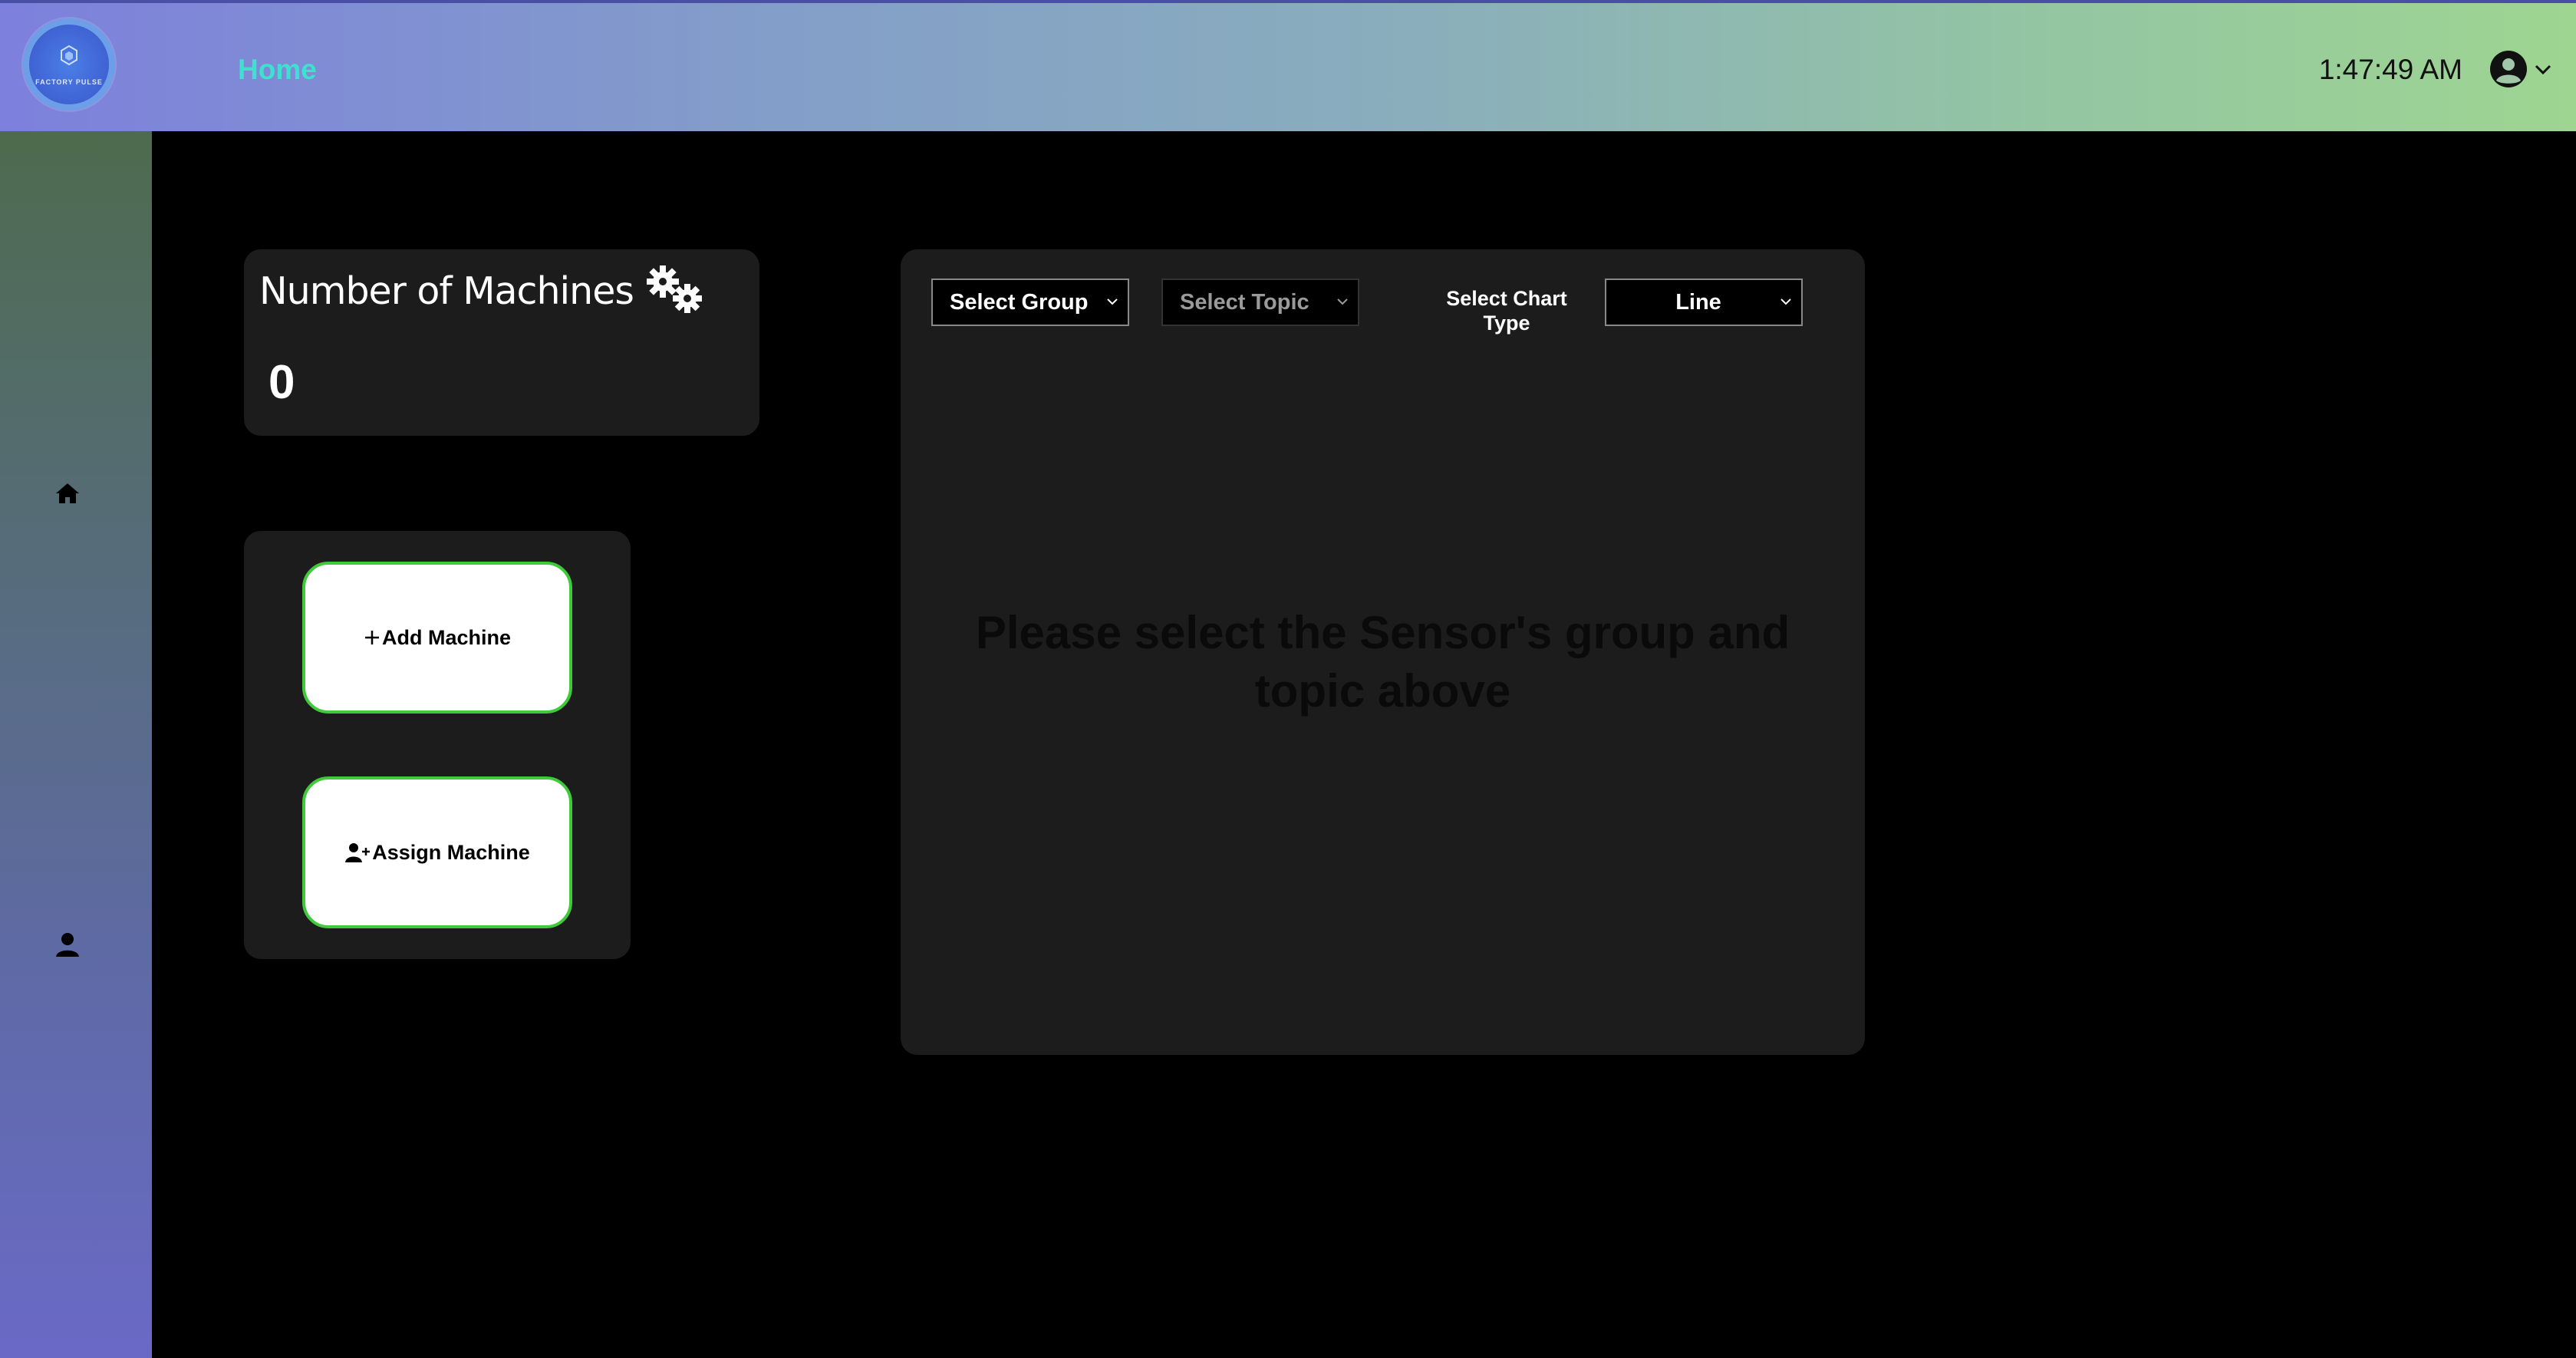 The height and width of the screenshot is (1358, 2576). Describe the element at coordinates (2508, 69) in the screenshot. I see `user-circle-icon` at that location.